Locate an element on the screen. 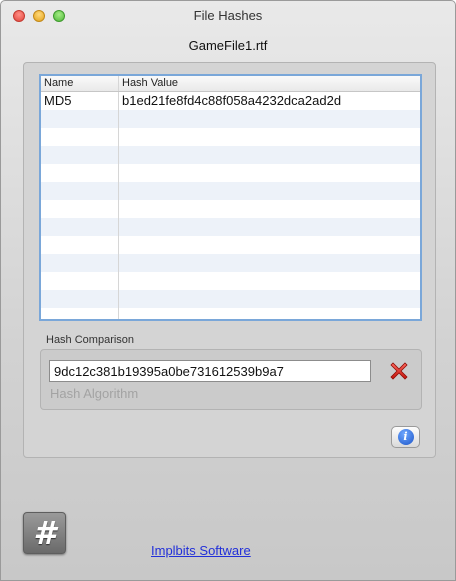 Image resolution: width=456 pixels, height=581 pixels. window-title: File Hashes is located at coordinates (228, 15).